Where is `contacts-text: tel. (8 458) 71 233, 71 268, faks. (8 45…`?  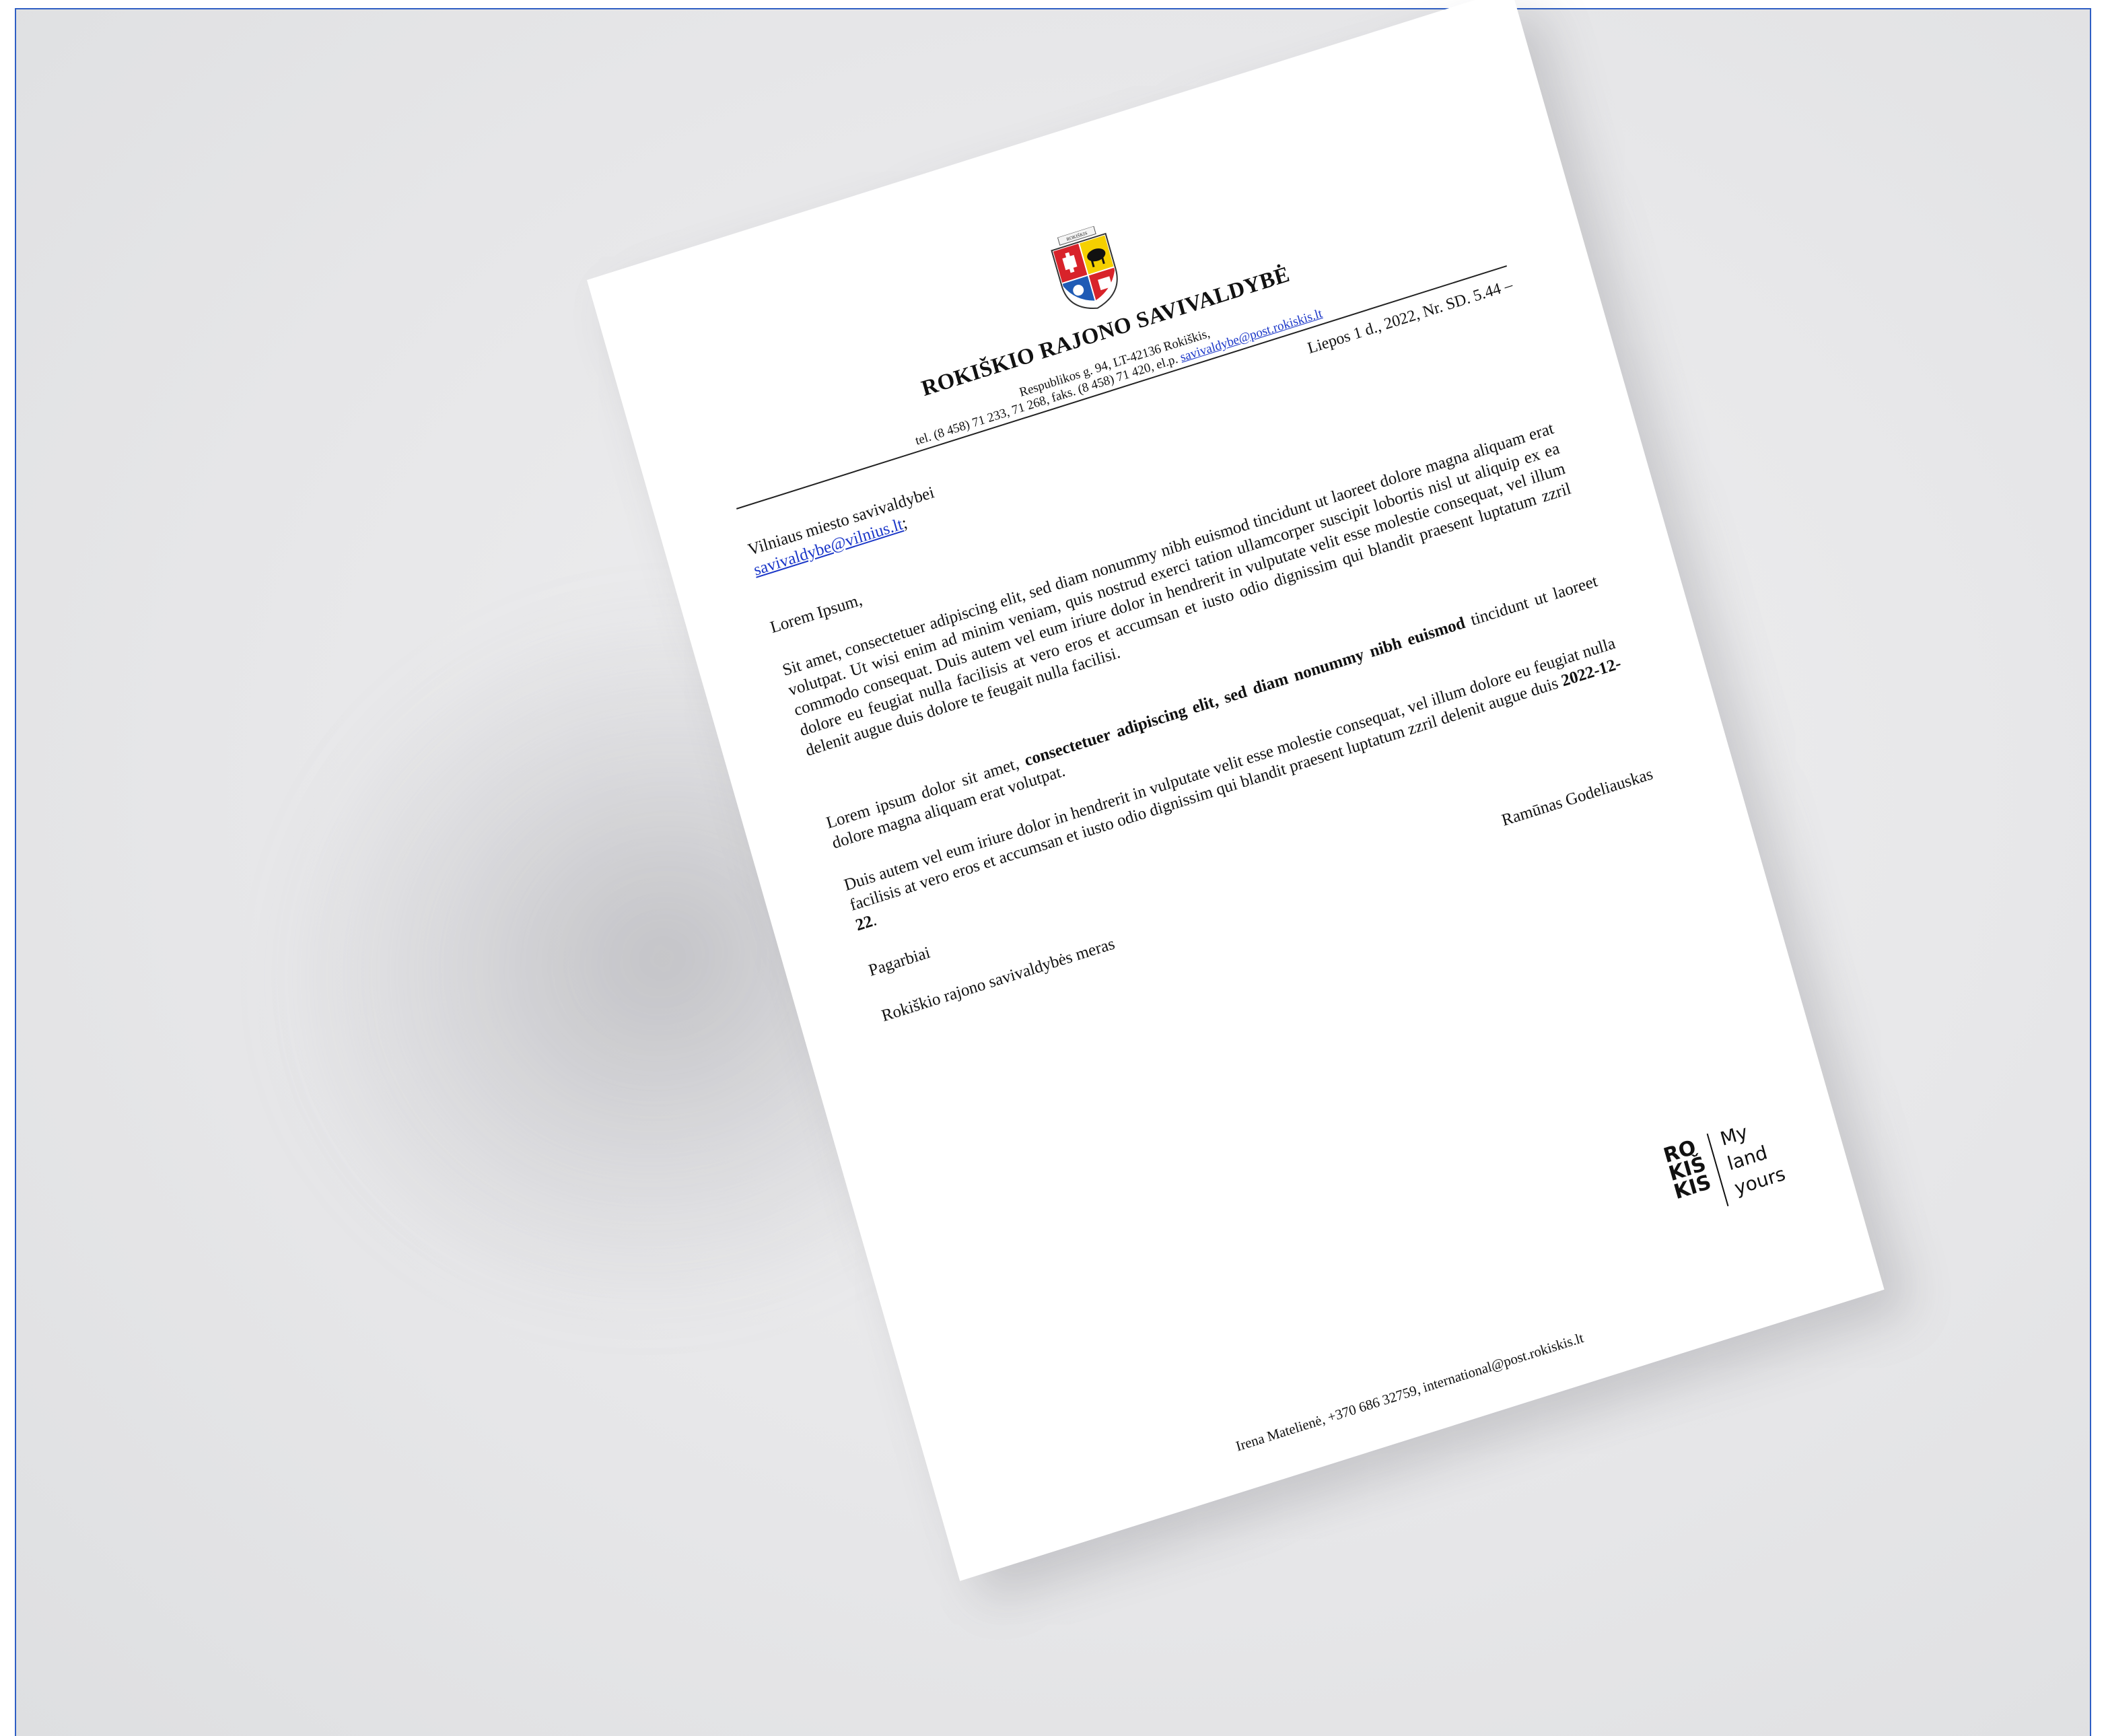 contacts-text: tel. (8 458) 71 233, 71 268, faks. (8 45… is located at coordinates (1048, 399).